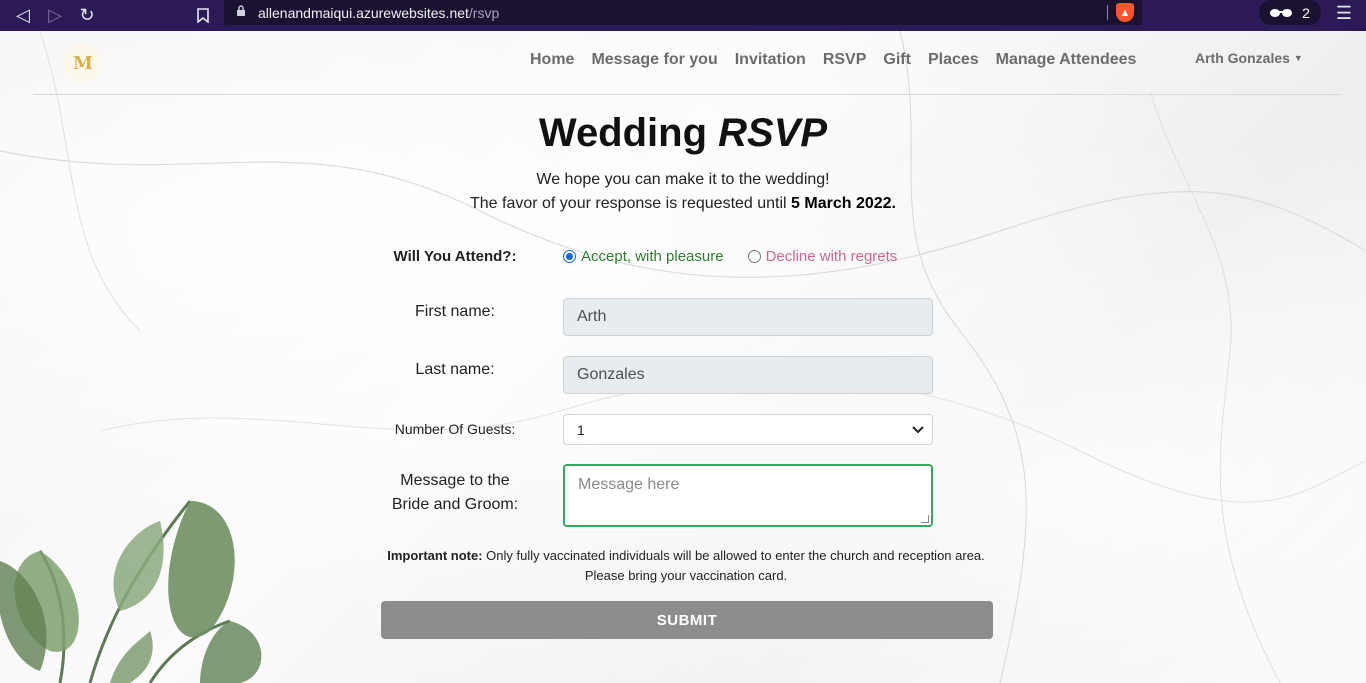 The height and width of the screenshot is (683, 1366). Describe the element at coordinates (455, 504) in the screenshot. I see `message-label-line2: Bride and Groom:` at that location.